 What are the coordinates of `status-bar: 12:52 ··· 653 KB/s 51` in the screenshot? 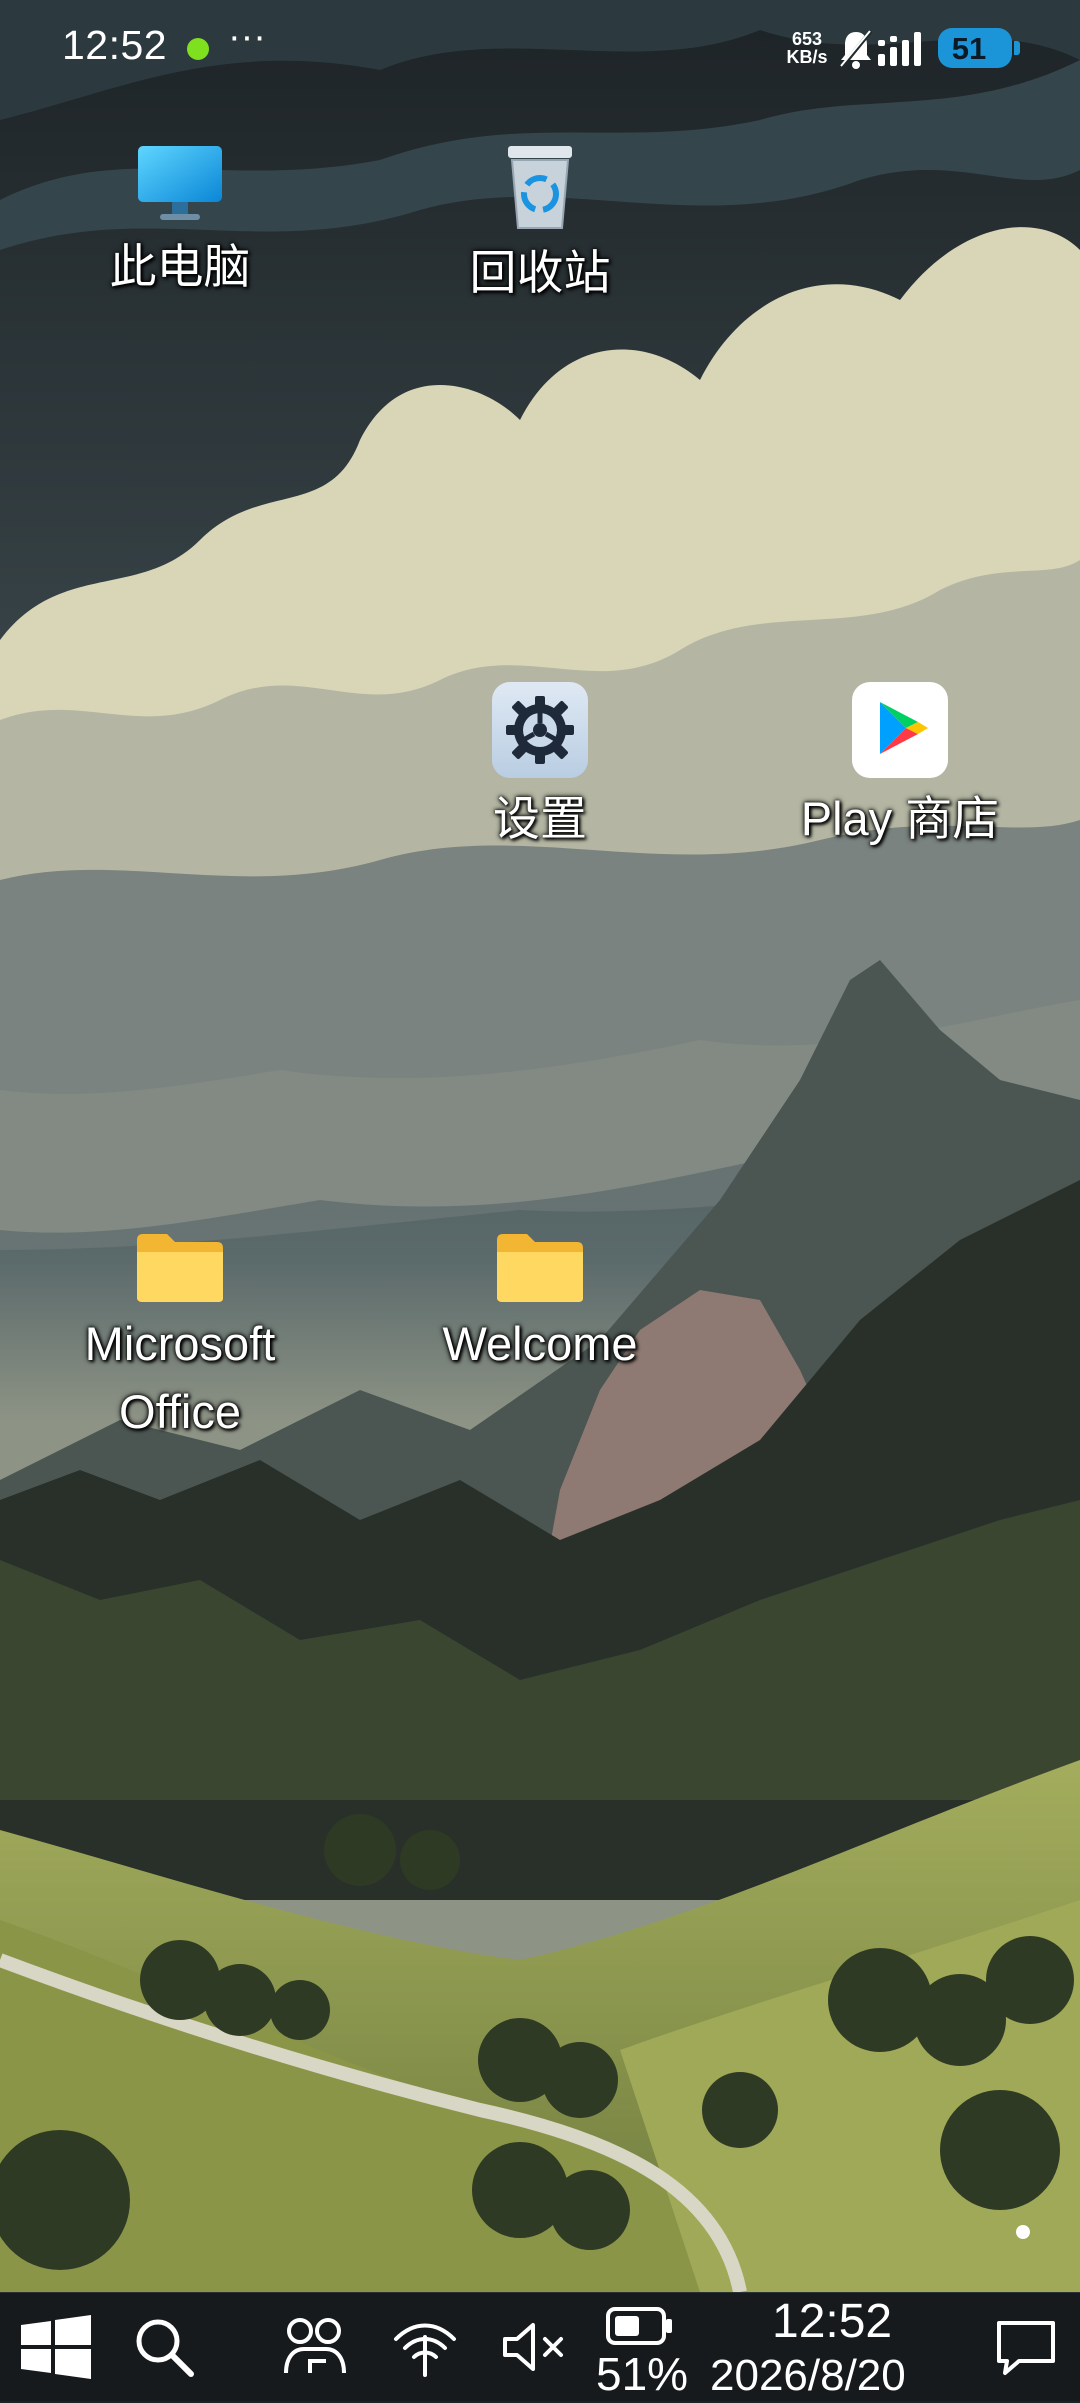 It's located at (540, 50).